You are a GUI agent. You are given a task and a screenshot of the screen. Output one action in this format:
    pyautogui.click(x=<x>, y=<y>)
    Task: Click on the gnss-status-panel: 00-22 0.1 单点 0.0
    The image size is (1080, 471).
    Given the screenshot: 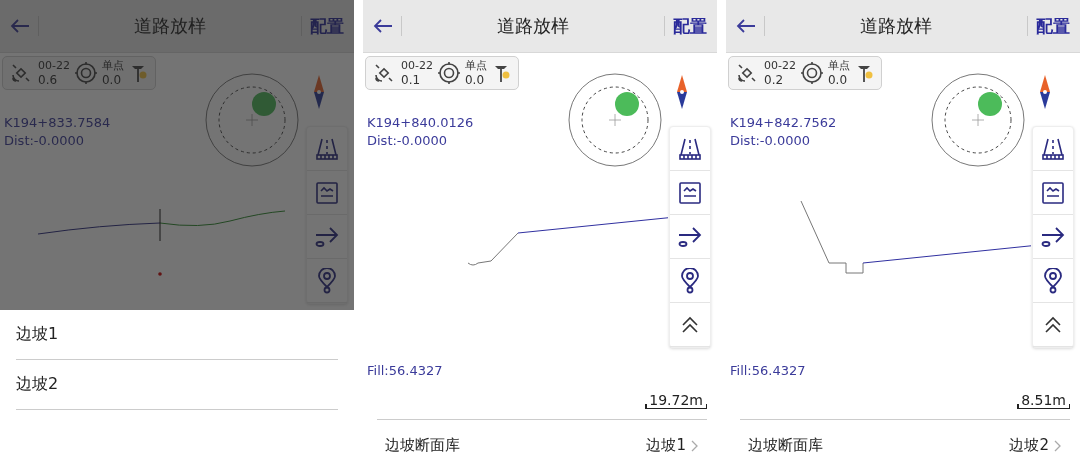 What is the action you would take?
    pyautogui.click(x=442, y=73)
    